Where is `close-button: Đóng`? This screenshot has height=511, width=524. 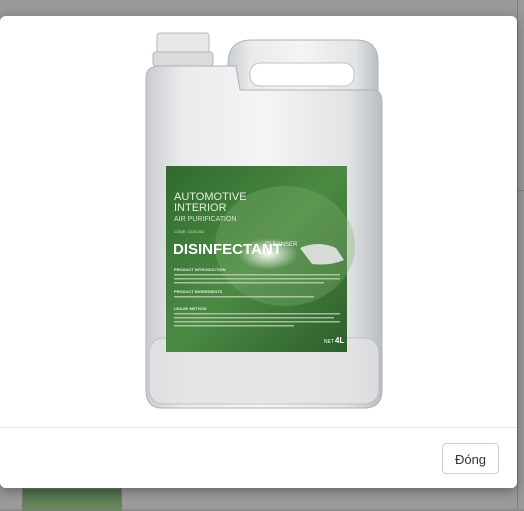
close-button: Đóng is located at coordinates (470, 458).